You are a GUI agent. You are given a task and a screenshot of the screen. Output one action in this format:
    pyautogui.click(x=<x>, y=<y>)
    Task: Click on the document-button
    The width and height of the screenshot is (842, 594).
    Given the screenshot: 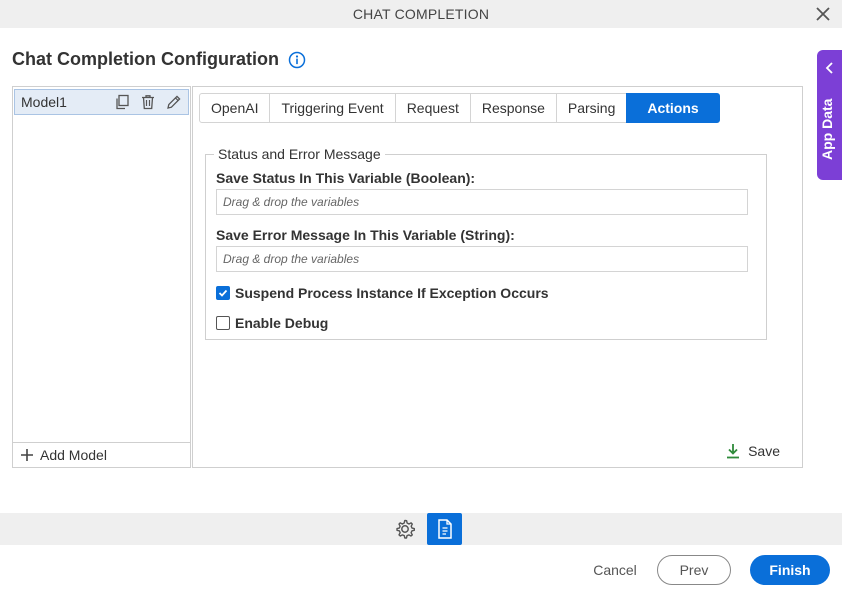 What is the action you would take?
    pyautogui.click(x=444, y=529)
    